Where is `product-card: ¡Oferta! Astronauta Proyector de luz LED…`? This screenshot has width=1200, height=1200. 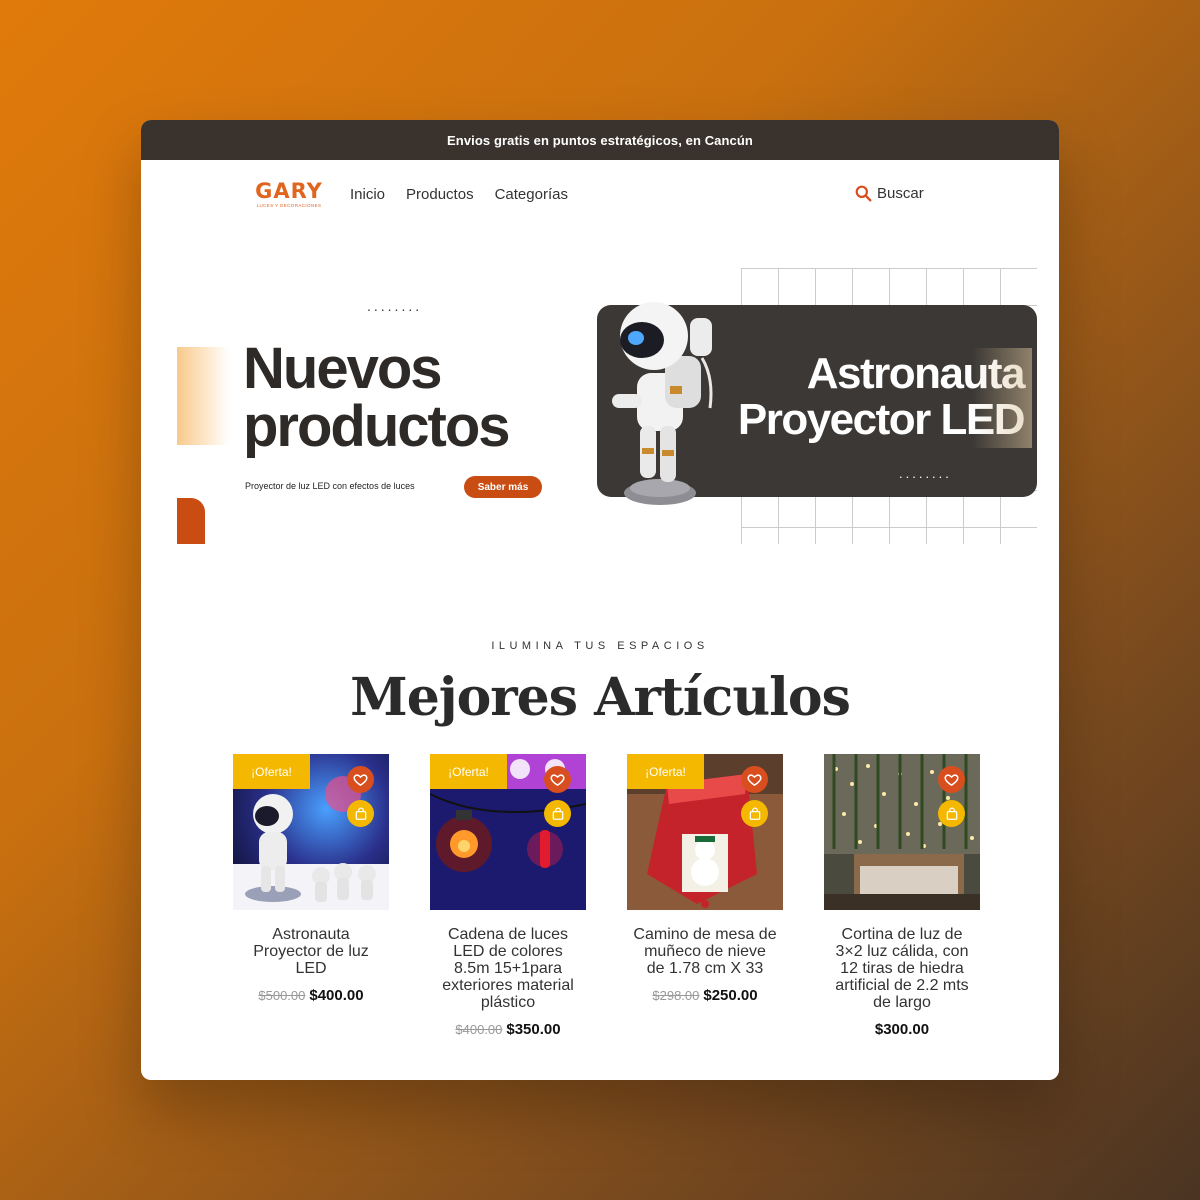 product-card: ¡Oferta! Astronauta Proyector de luz LED… is located at coordinates (311, 879).